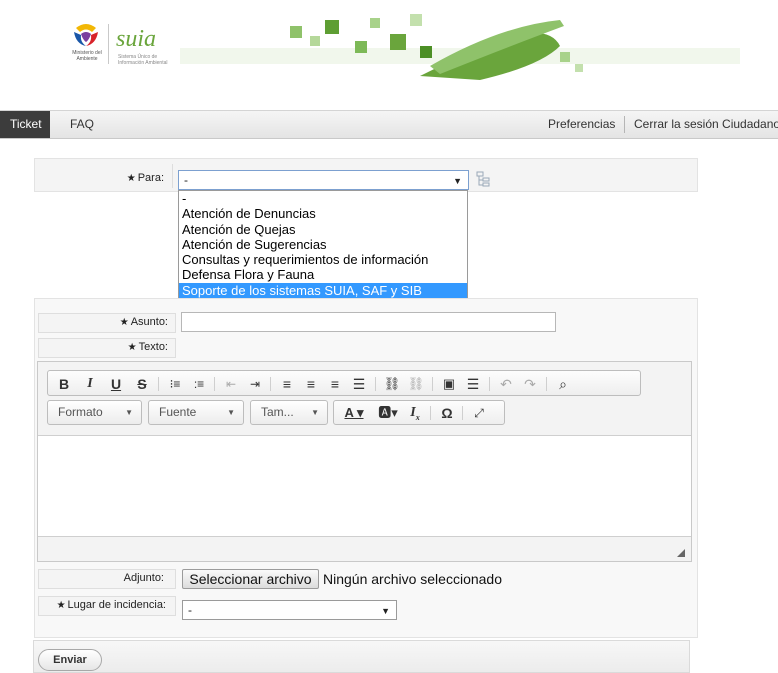 This screenshot has height=673, width=778. I want to click on toolbar-group-color: A ▾ 🅰▾ Ix Ω ⤢, so click(419, 412).